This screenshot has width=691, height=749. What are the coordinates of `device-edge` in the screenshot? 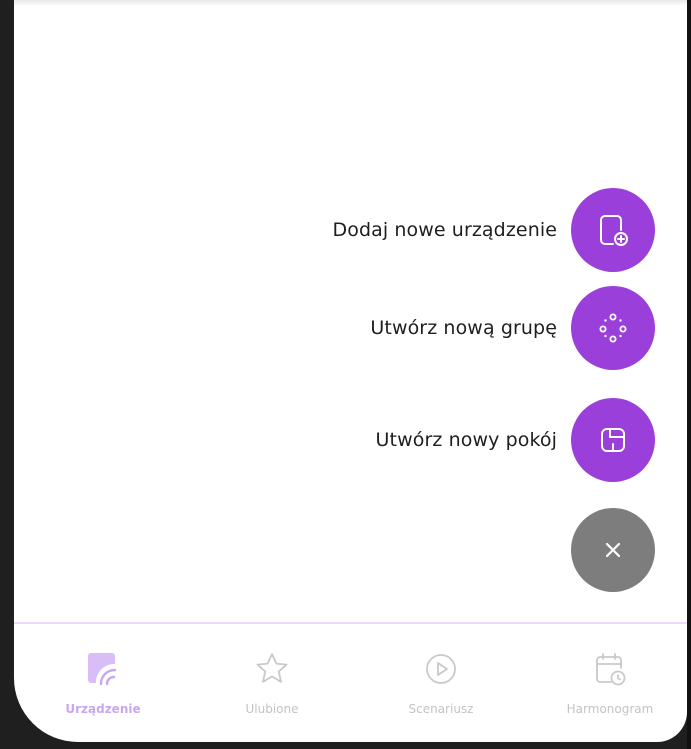 It's located at (689, 374).